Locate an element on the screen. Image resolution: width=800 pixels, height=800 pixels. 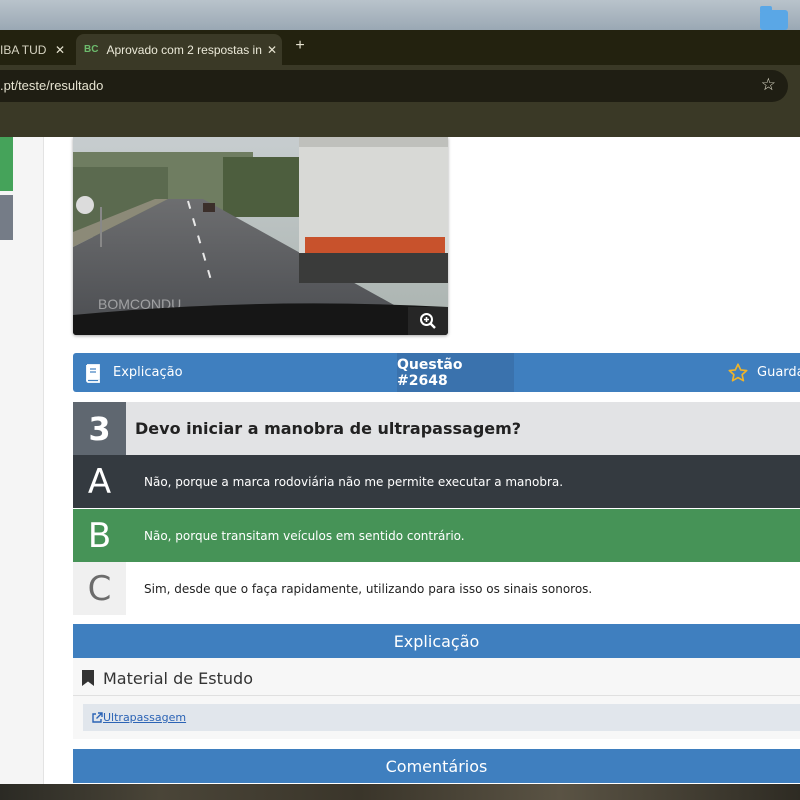
tab-inactive: IBA TUD ✕ is located at coordinates (35, 49).